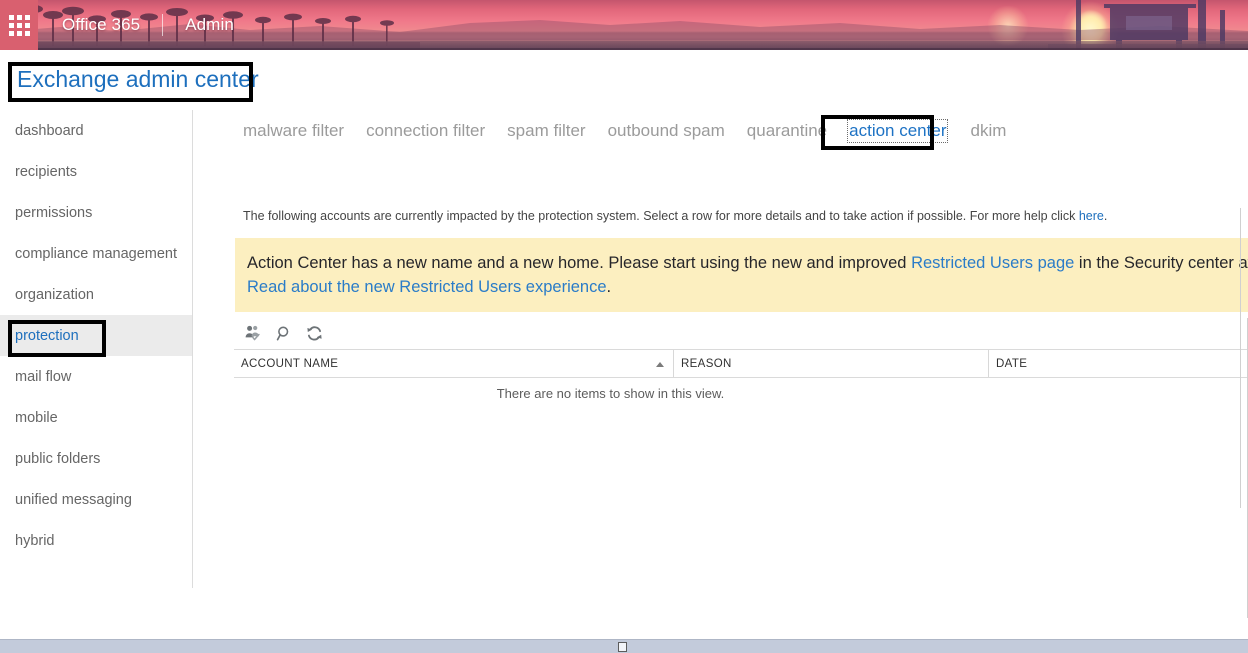 This screenshot has height=653, width=1248. What do you see at coordinates (96, 540) in the screenshot?
I see `sidebar-item-hybrid: hybrid` at bounding box center [96, 540].